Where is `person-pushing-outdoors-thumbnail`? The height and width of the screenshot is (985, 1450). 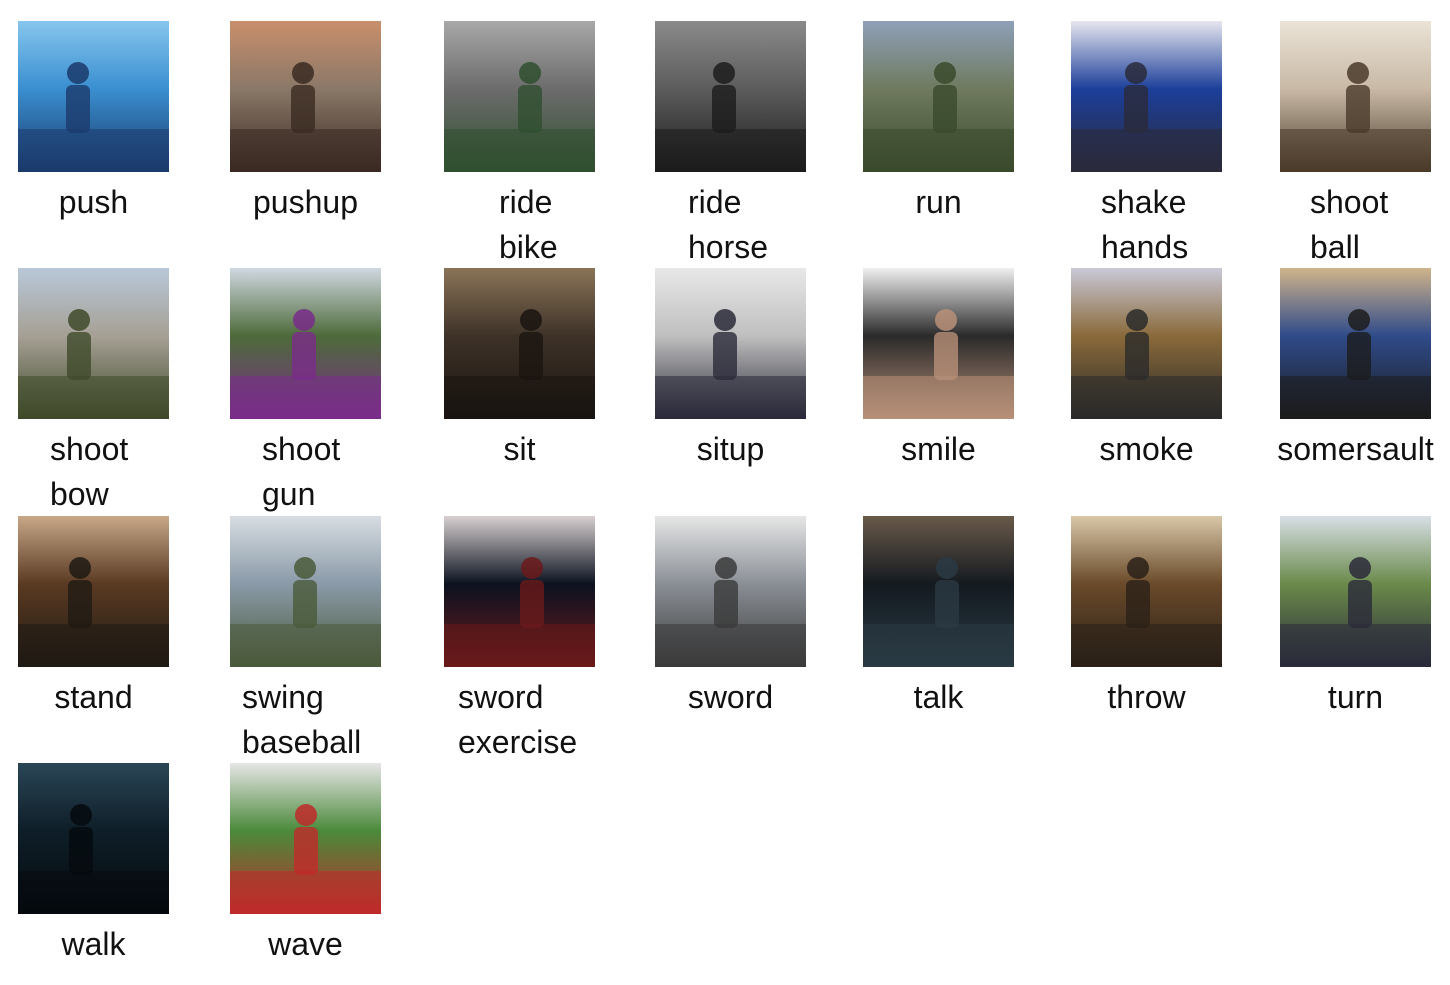
person-pushing-outdoors-thumbnail is located at coordinates (93, 96).